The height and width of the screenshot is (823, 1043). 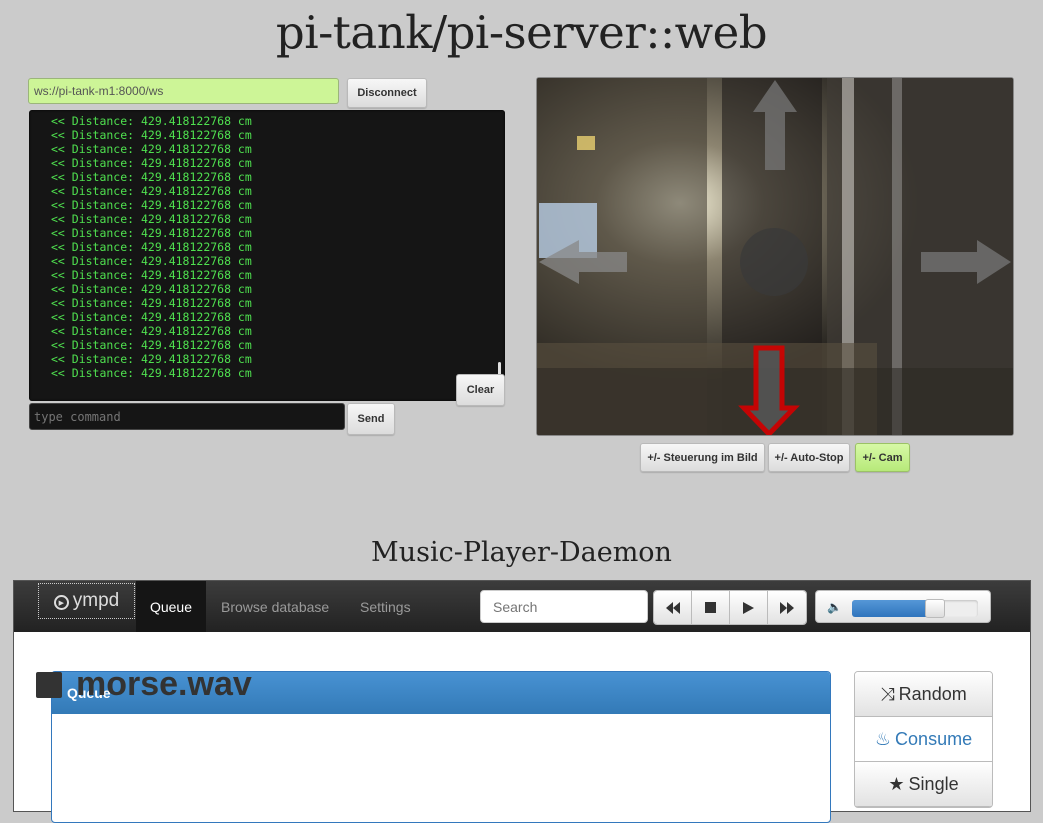 I want to click on current-track-title: morse.wav, so click(x=164, y=684).